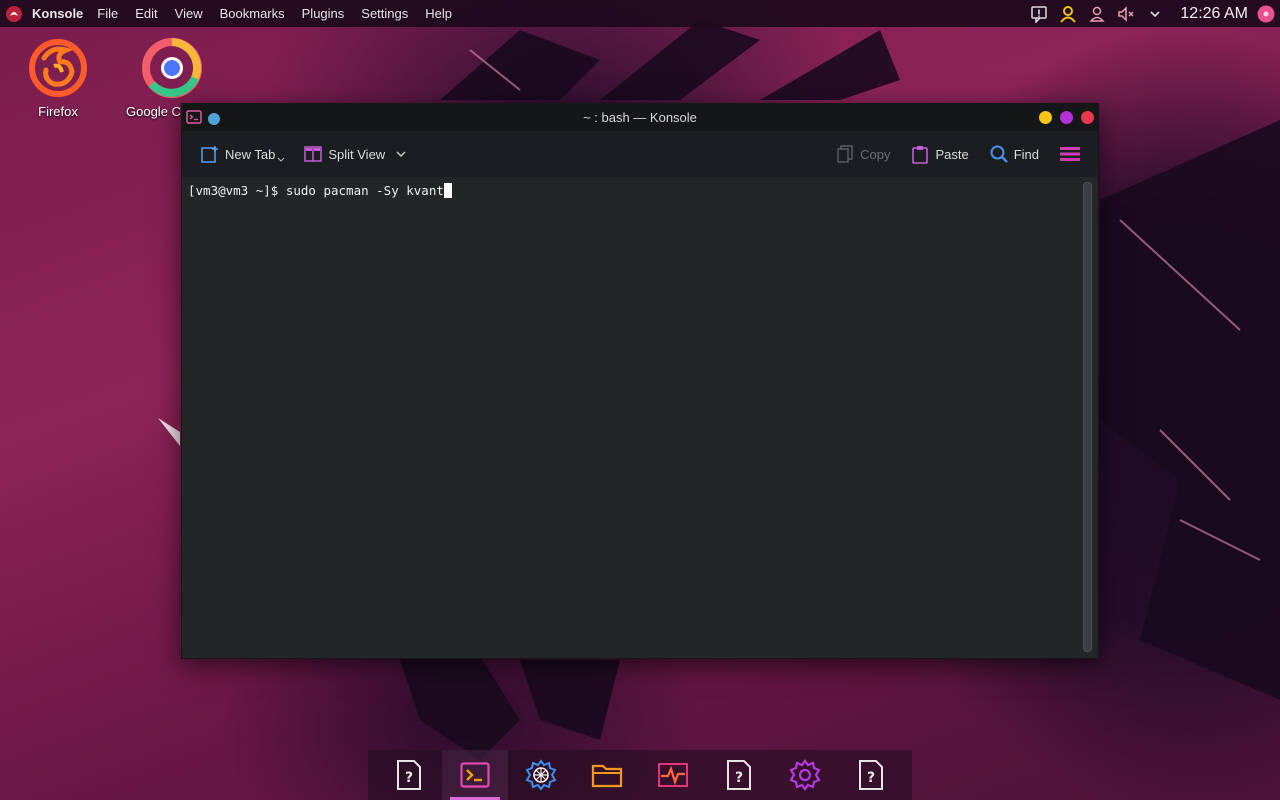 The image size is (1280, 800). I want to click on session-icon, so click(1266, 14).